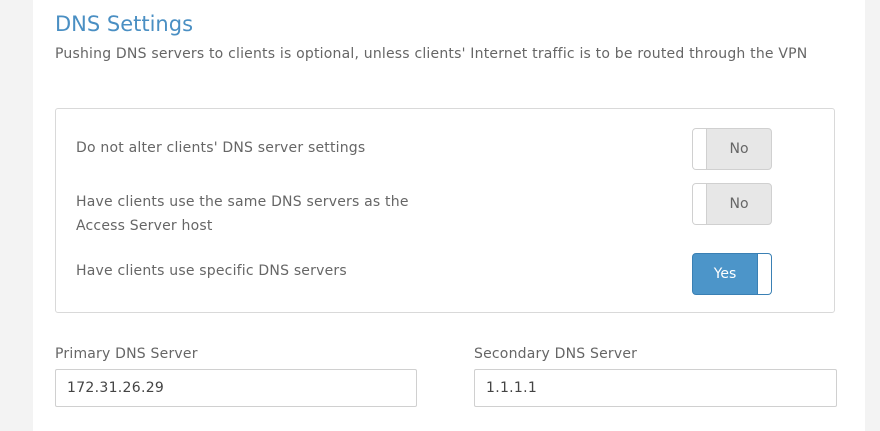  Describe the element at coordinates (556, 354) in the screenshot. I see `secondary-dns-label: Secondary DNS Server` at that location.